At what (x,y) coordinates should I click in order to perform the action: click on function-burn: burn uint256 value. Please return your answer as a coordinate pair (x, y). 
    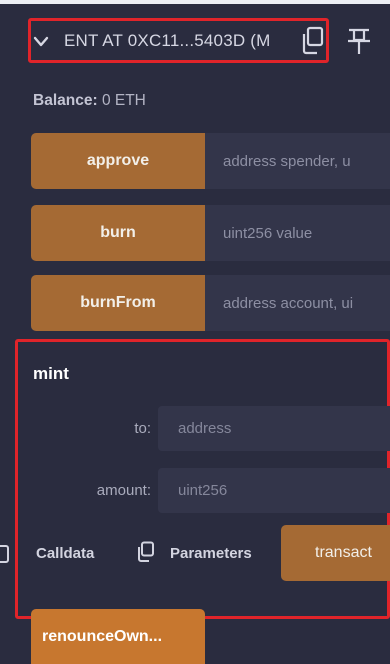
    Looking at the image, I should click on (210, 233).